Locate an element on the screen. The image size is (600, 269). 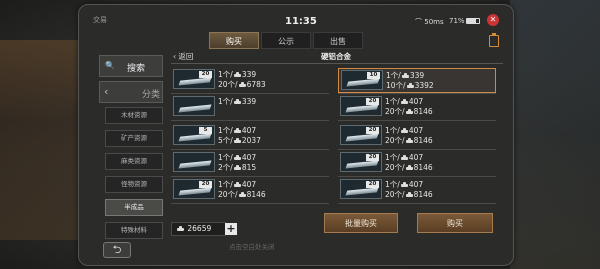
balance-value: 26659 is located at coordinates (199, 228).